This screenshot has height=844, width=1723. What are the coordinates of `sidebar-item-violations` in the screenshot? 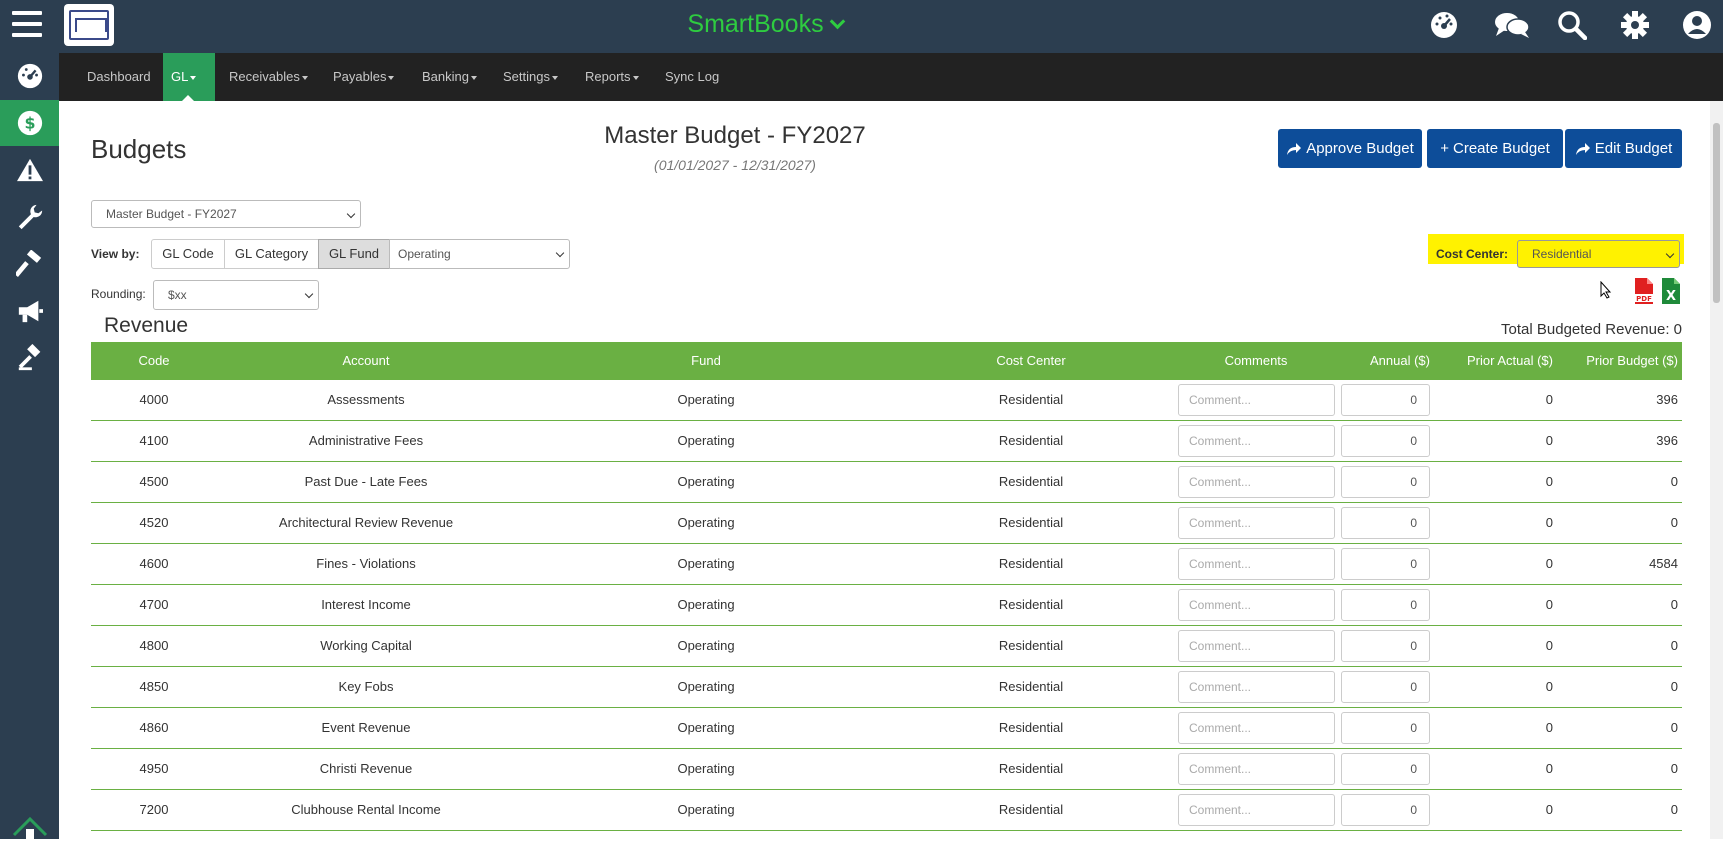 It's located at (29, 170).